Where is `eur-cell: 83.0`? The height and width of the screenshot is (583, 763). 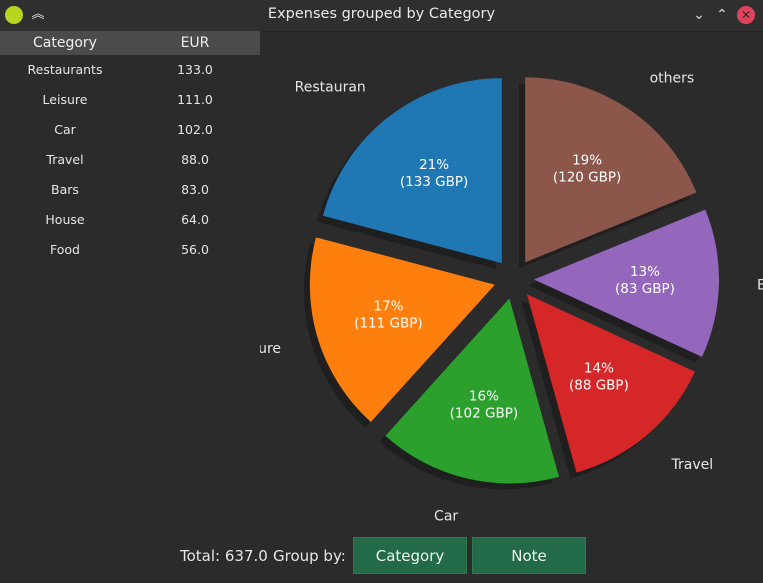
eur-cell: 83.0 is located at coordinates (195, 189).